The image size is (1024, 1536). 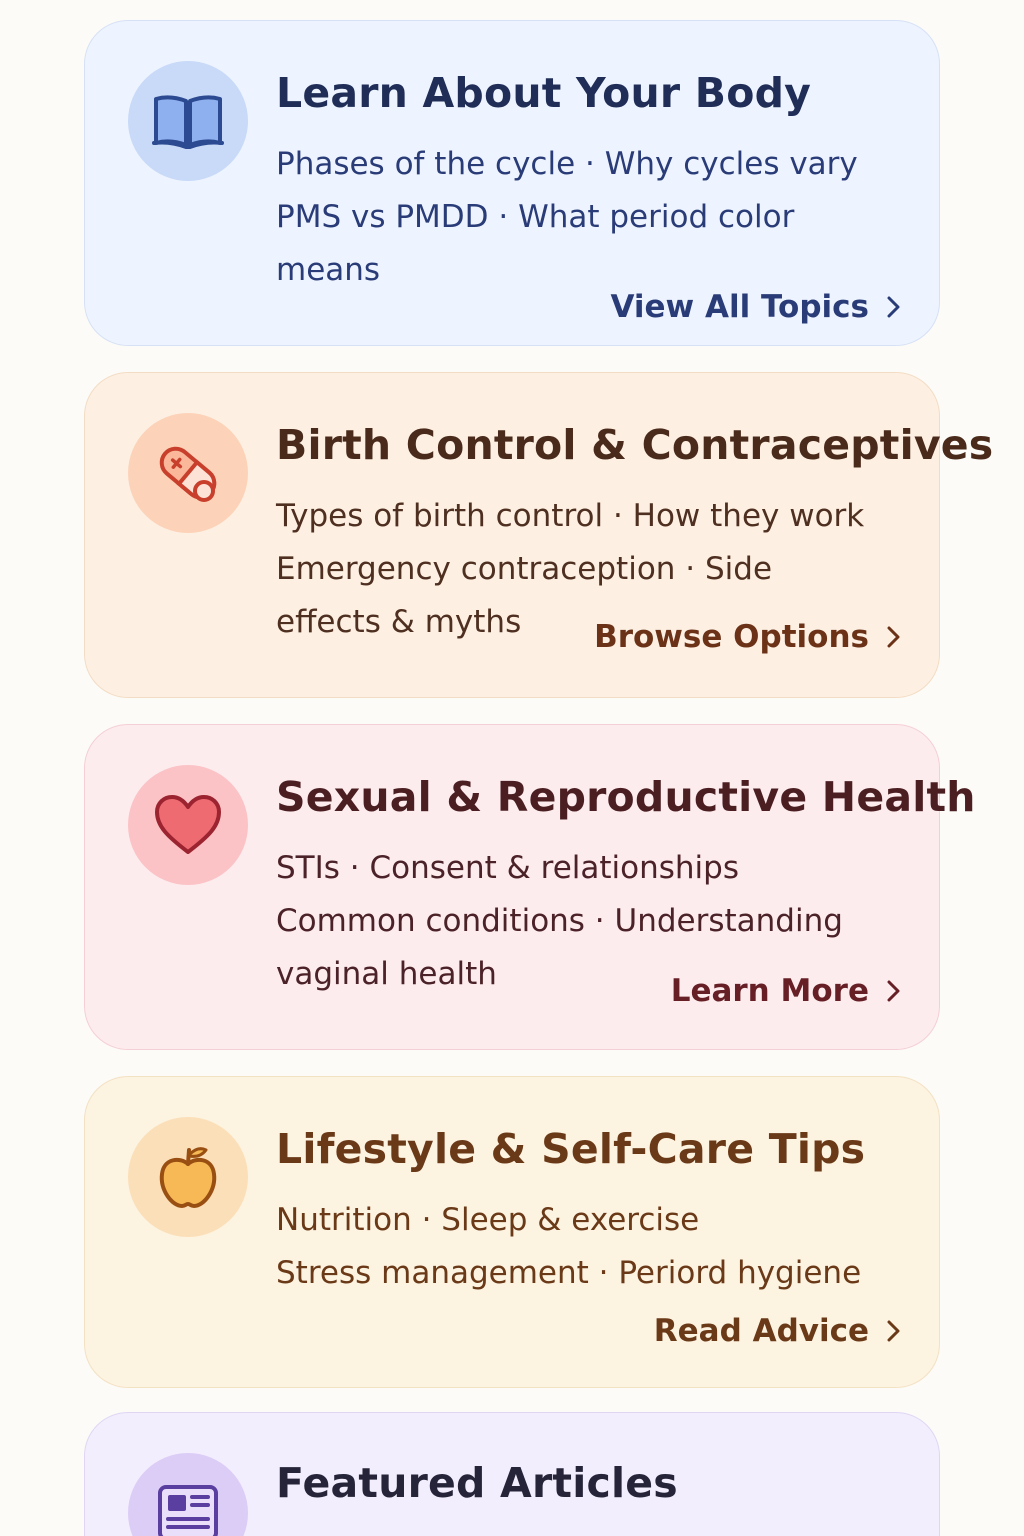 I want to click on cta-label: Read Advice, so click(x=761, y=1331).